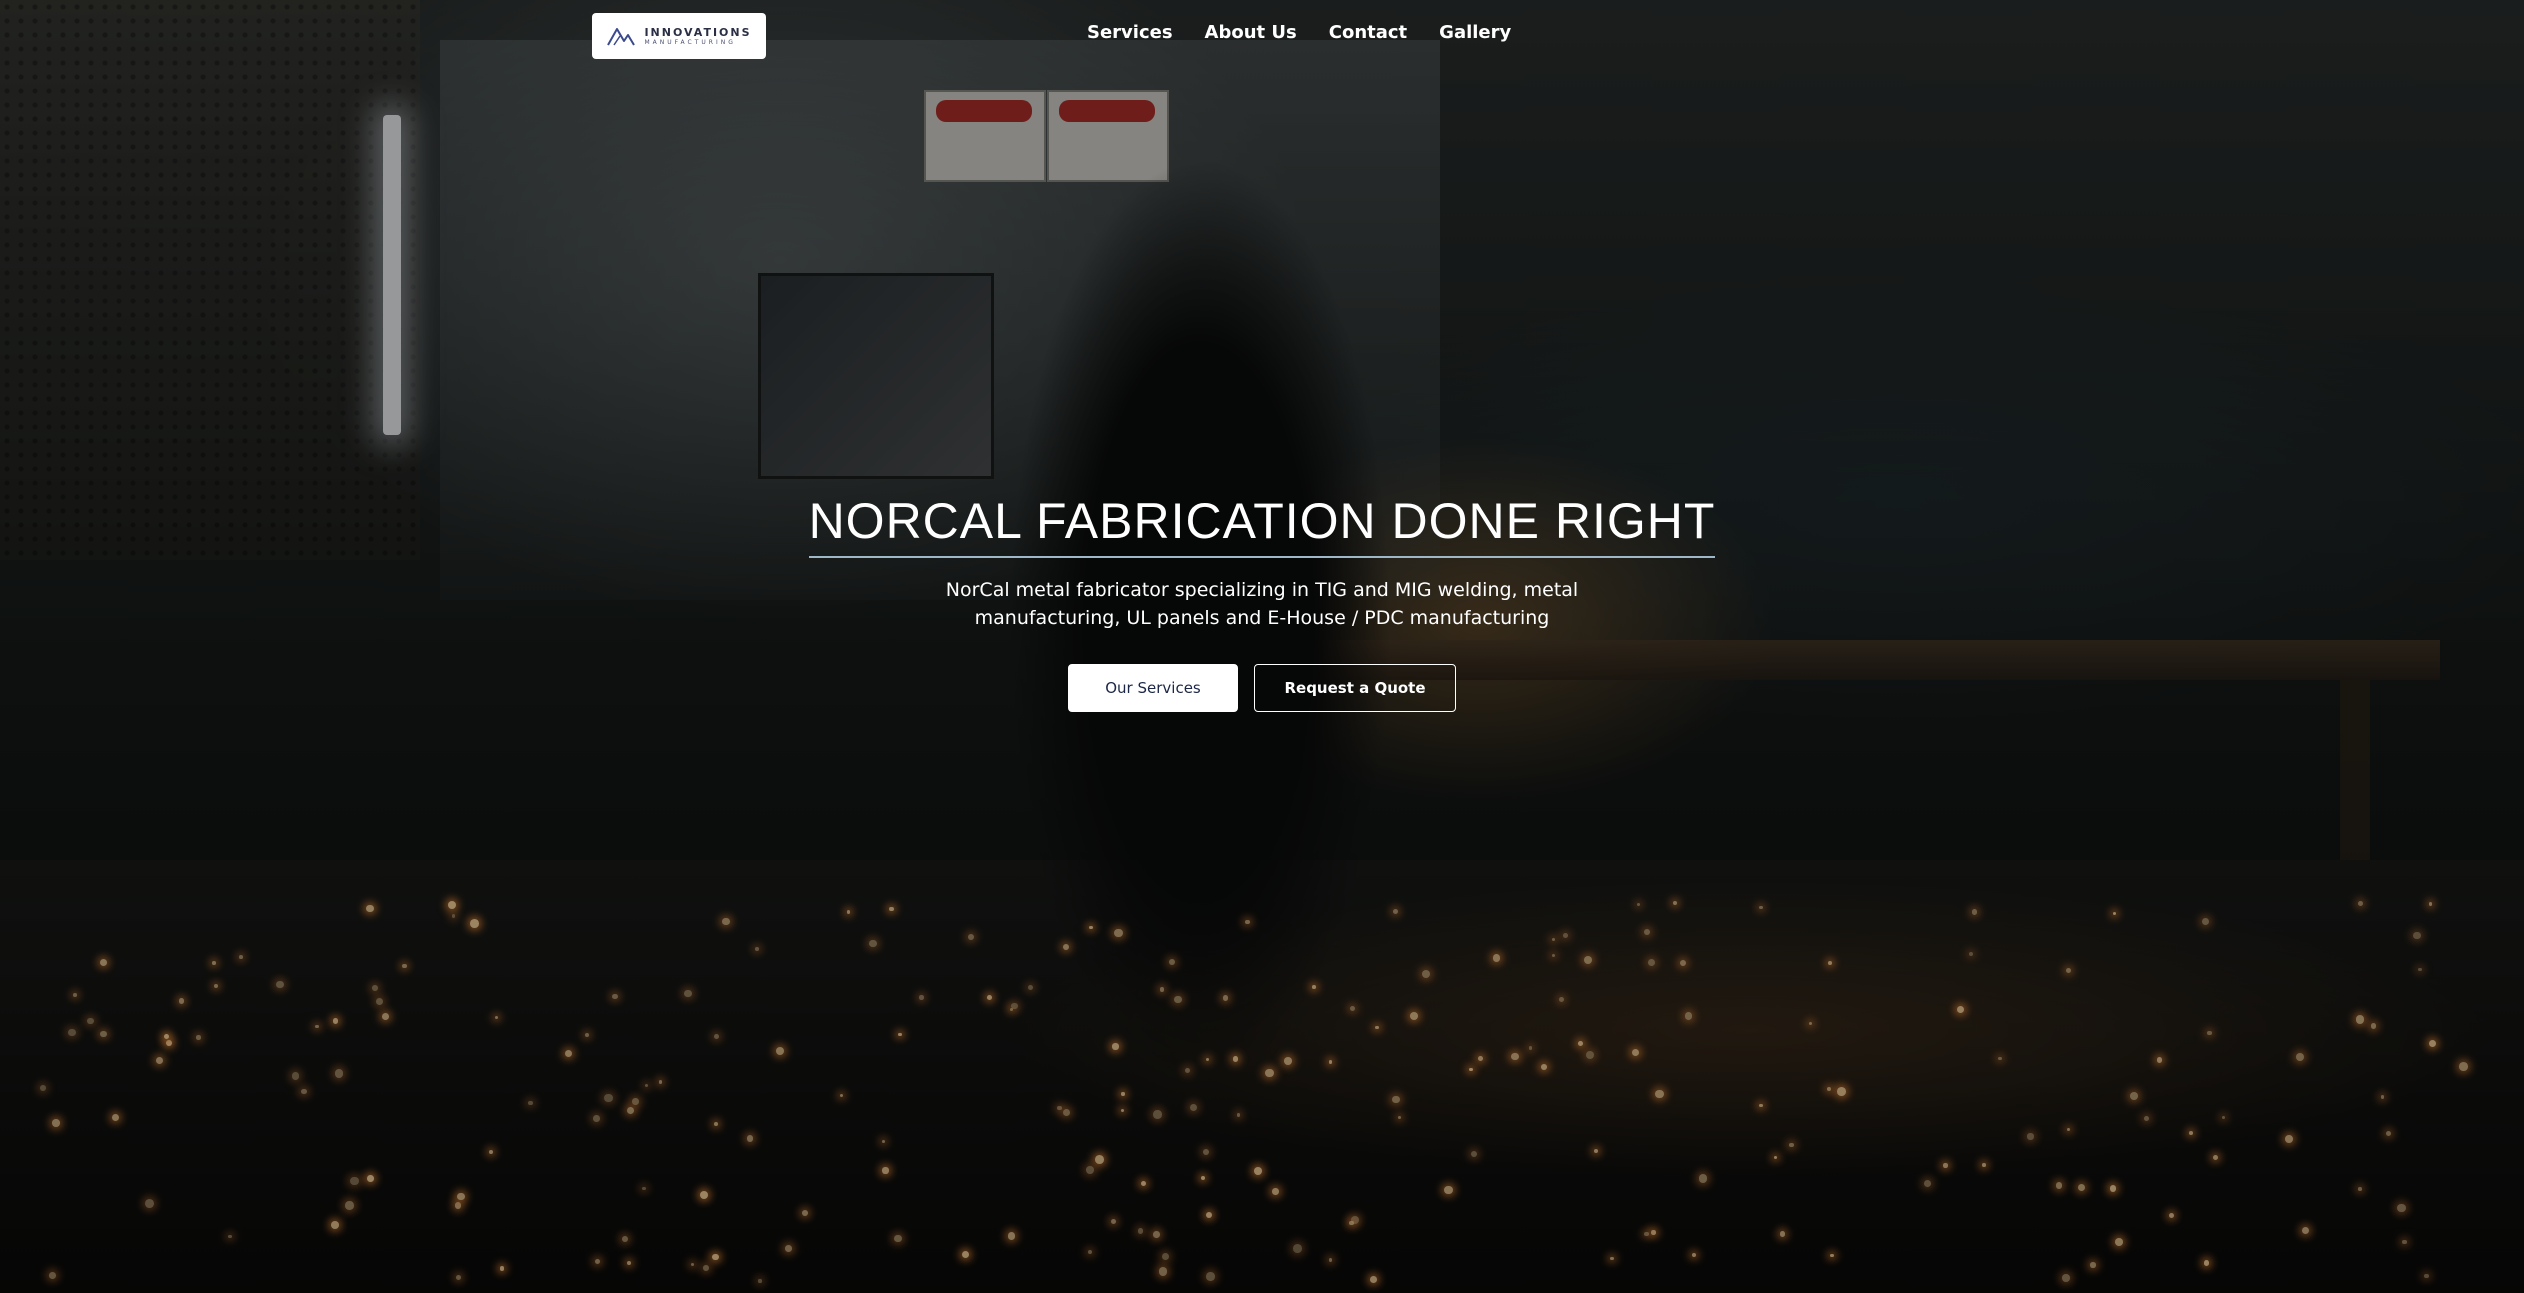 This screenshot has width=2524, height=1293. I want to click on request-quote-button: Request a Quote, so click(1355, 688).